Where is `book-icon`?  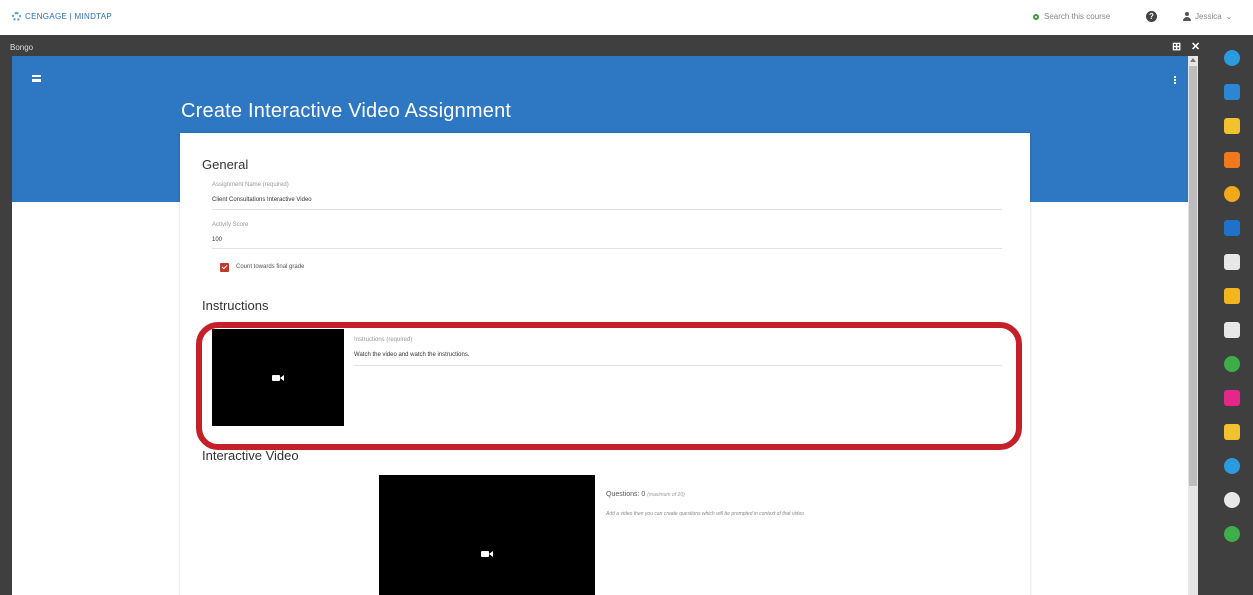 book-icon is located at coordinates (1232, 228).